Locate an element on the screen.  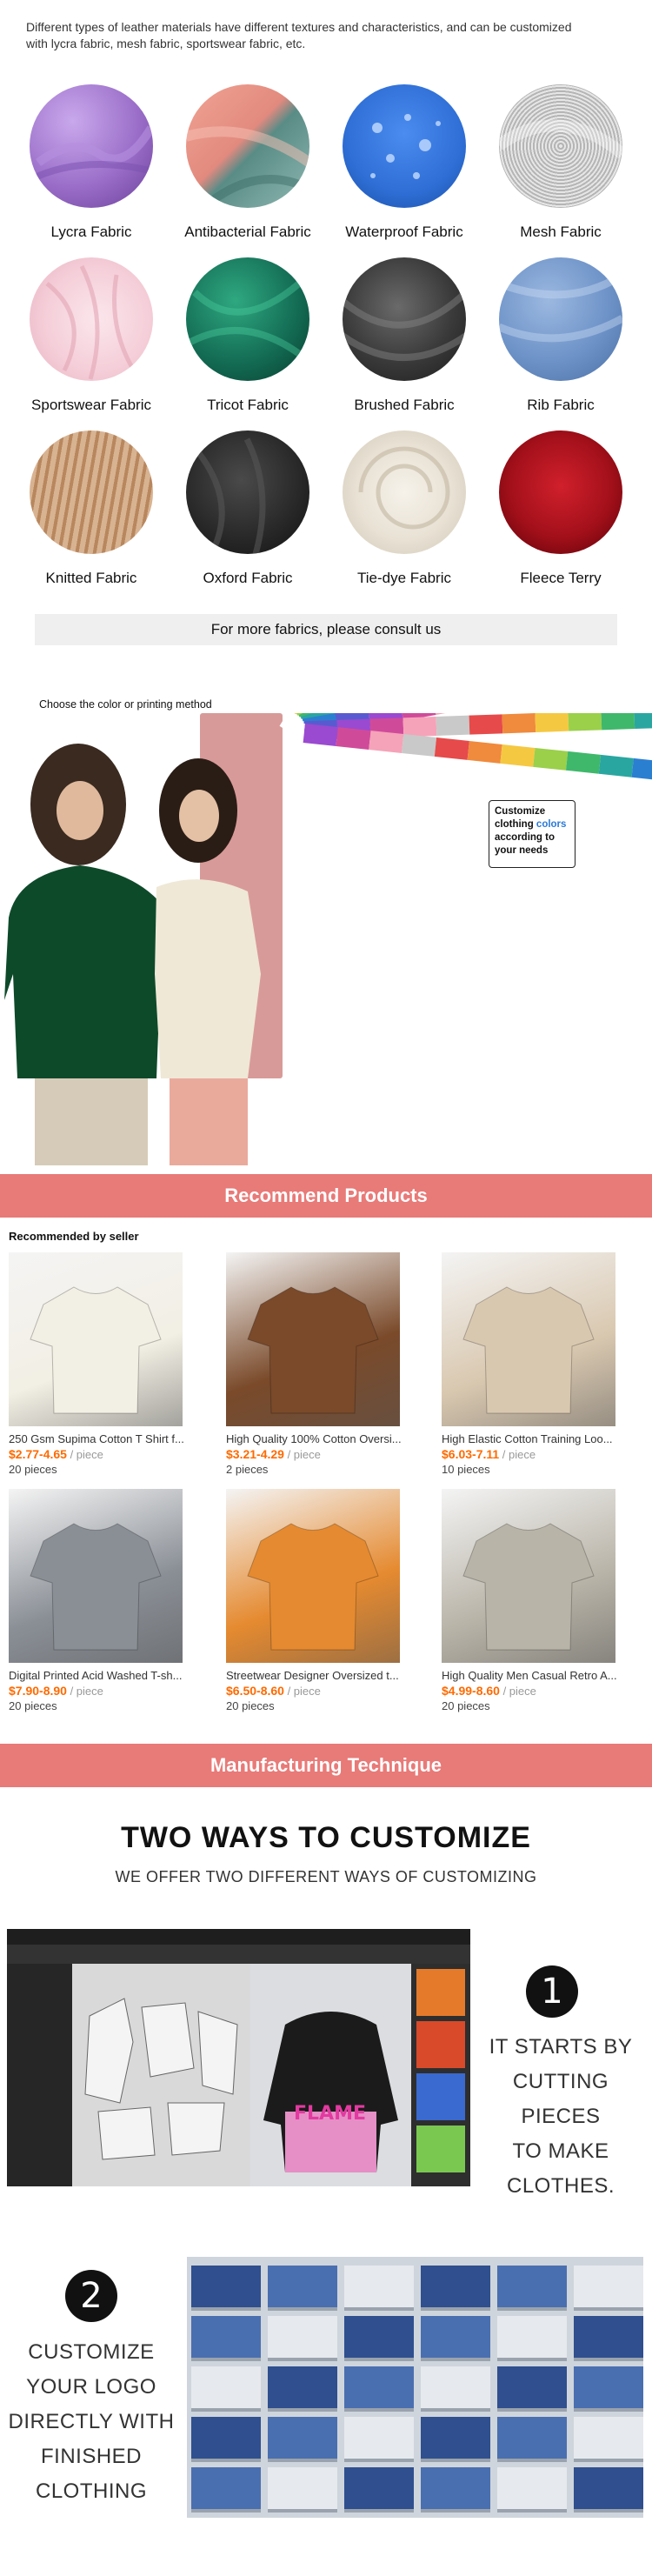
fabric-card-oxford: Oxford Fabric is located at coordinates (248, 508).